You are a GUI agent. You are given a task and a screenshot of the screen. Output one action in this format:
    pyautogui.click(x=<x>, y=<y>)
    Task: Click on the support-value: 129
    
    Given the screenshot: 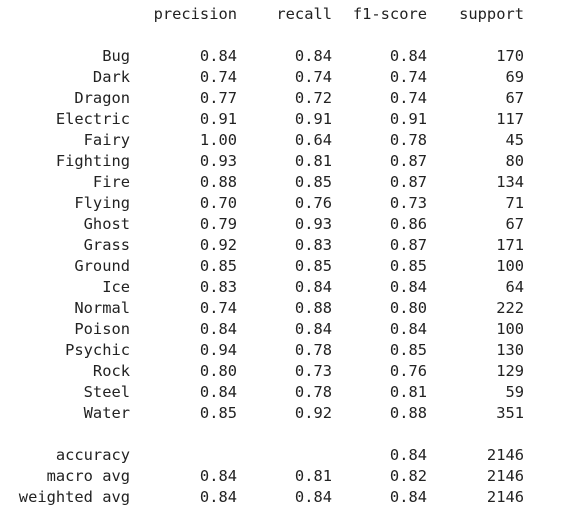 What is the action you would take?
    pyautogui.click(x=510, y=371)
    